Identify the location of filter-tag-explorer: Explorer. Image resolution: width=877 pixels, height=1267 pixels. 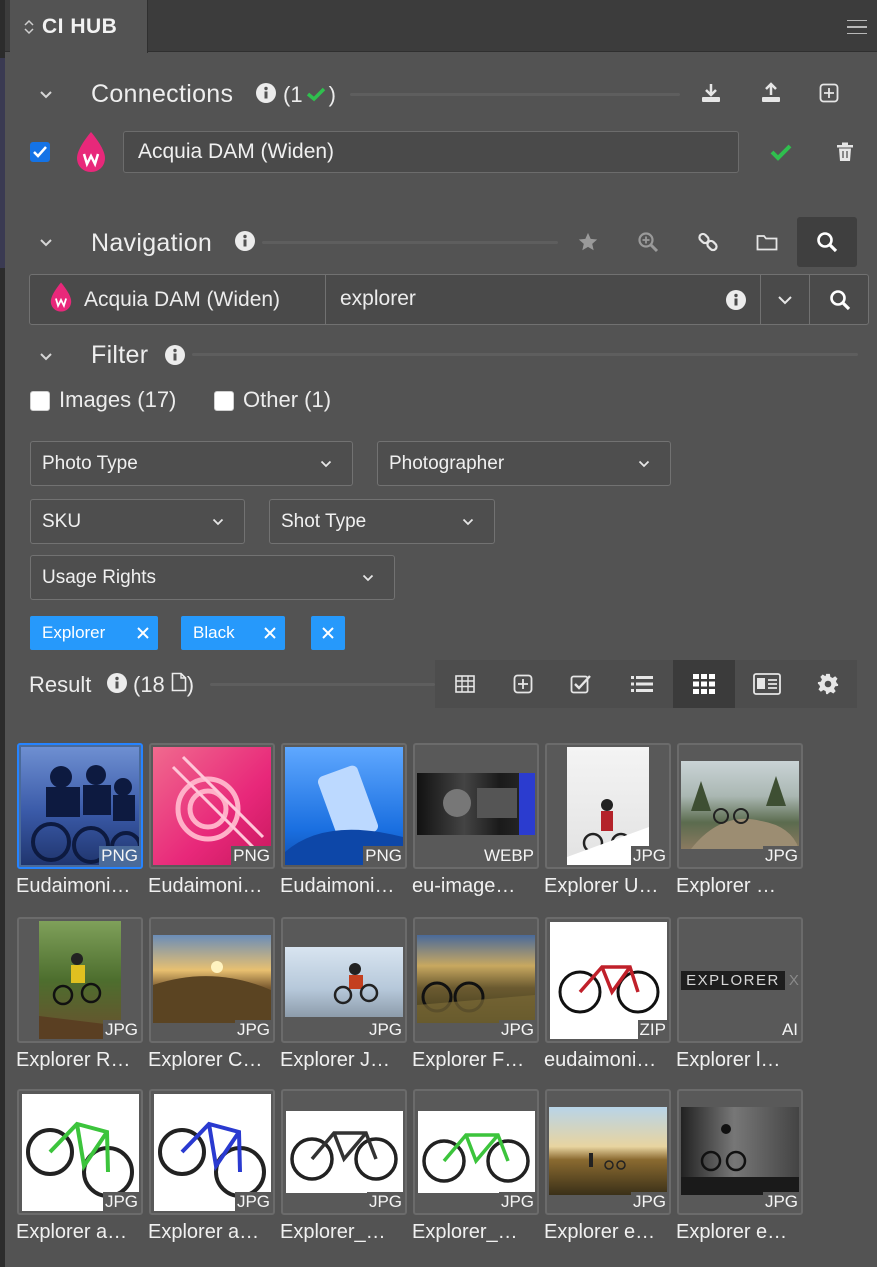
(94, 633).